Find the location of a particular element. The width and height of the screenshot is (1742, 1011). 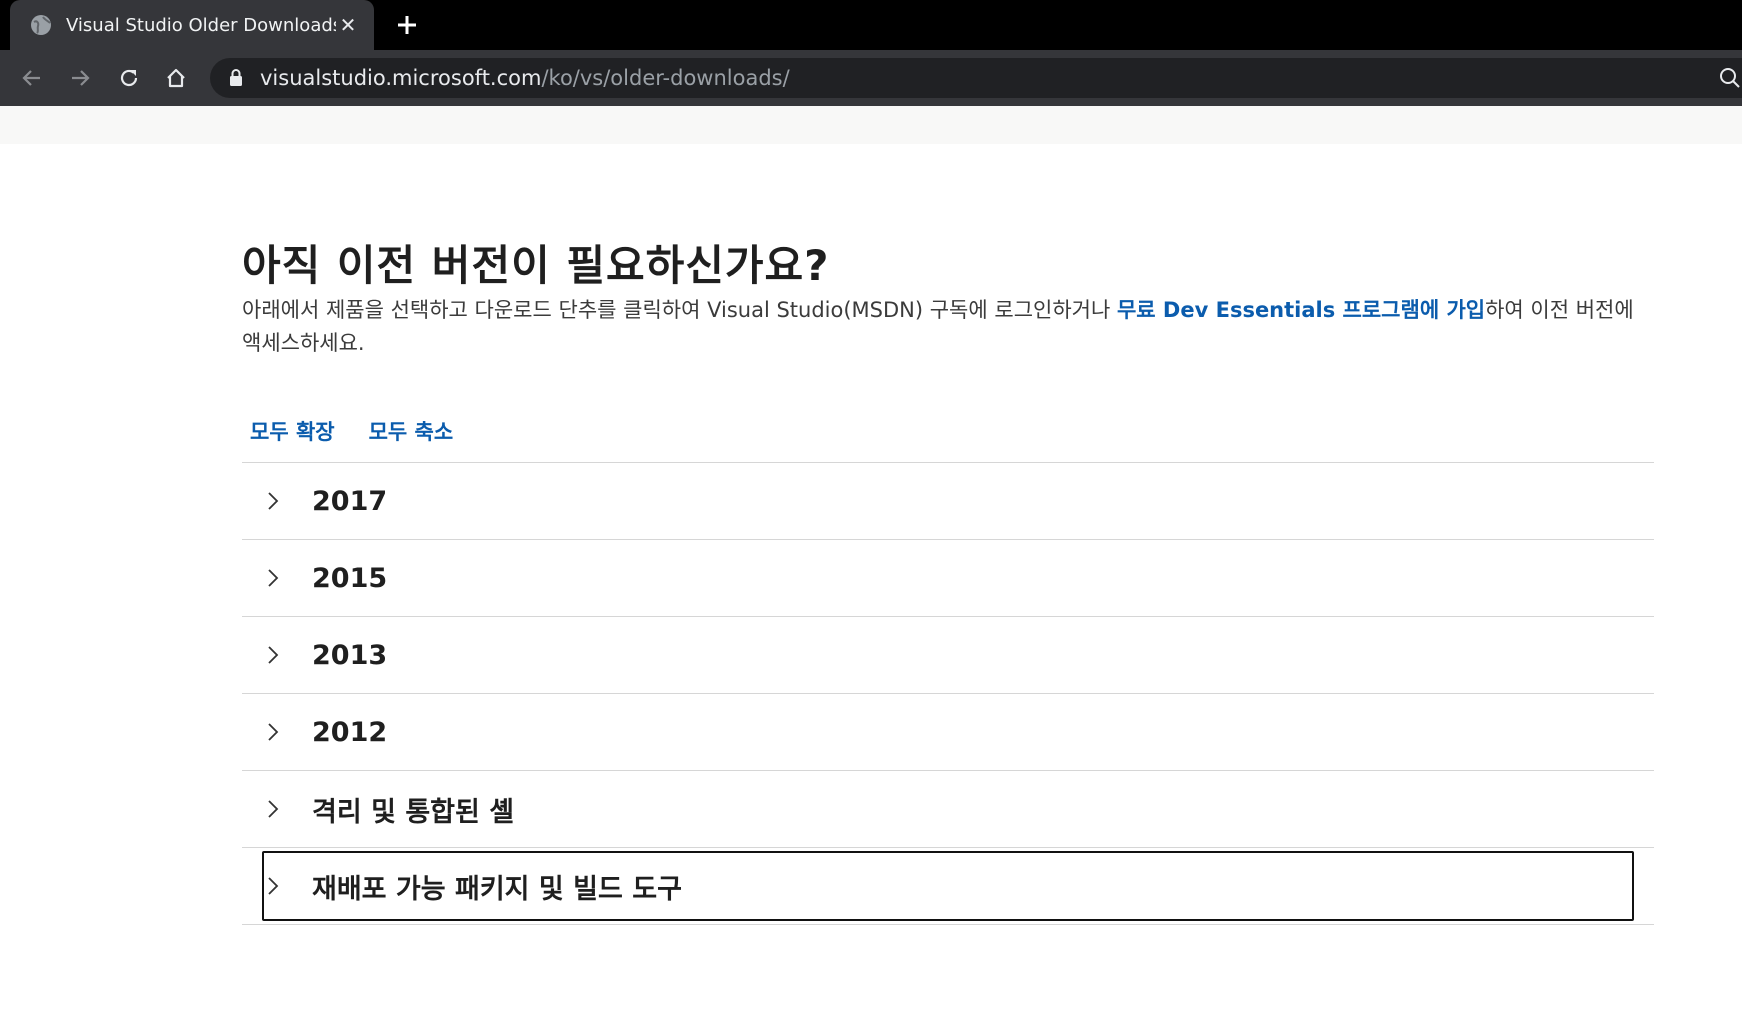

new-tab-button is located at coordinates (407, 25).